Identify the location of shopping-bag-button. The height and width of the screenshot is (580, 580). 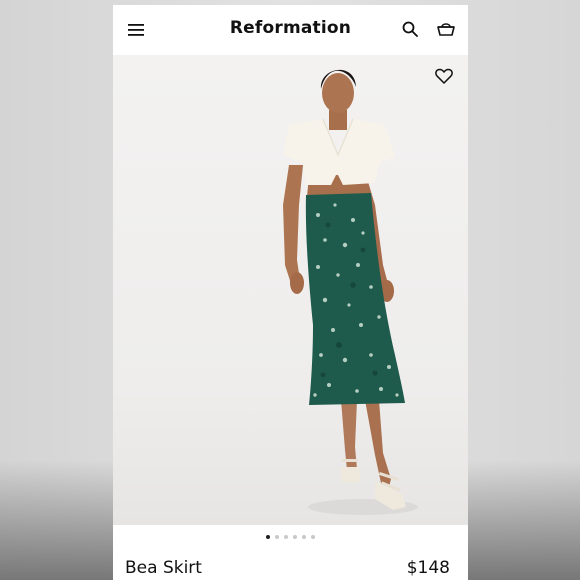
(446, 29).